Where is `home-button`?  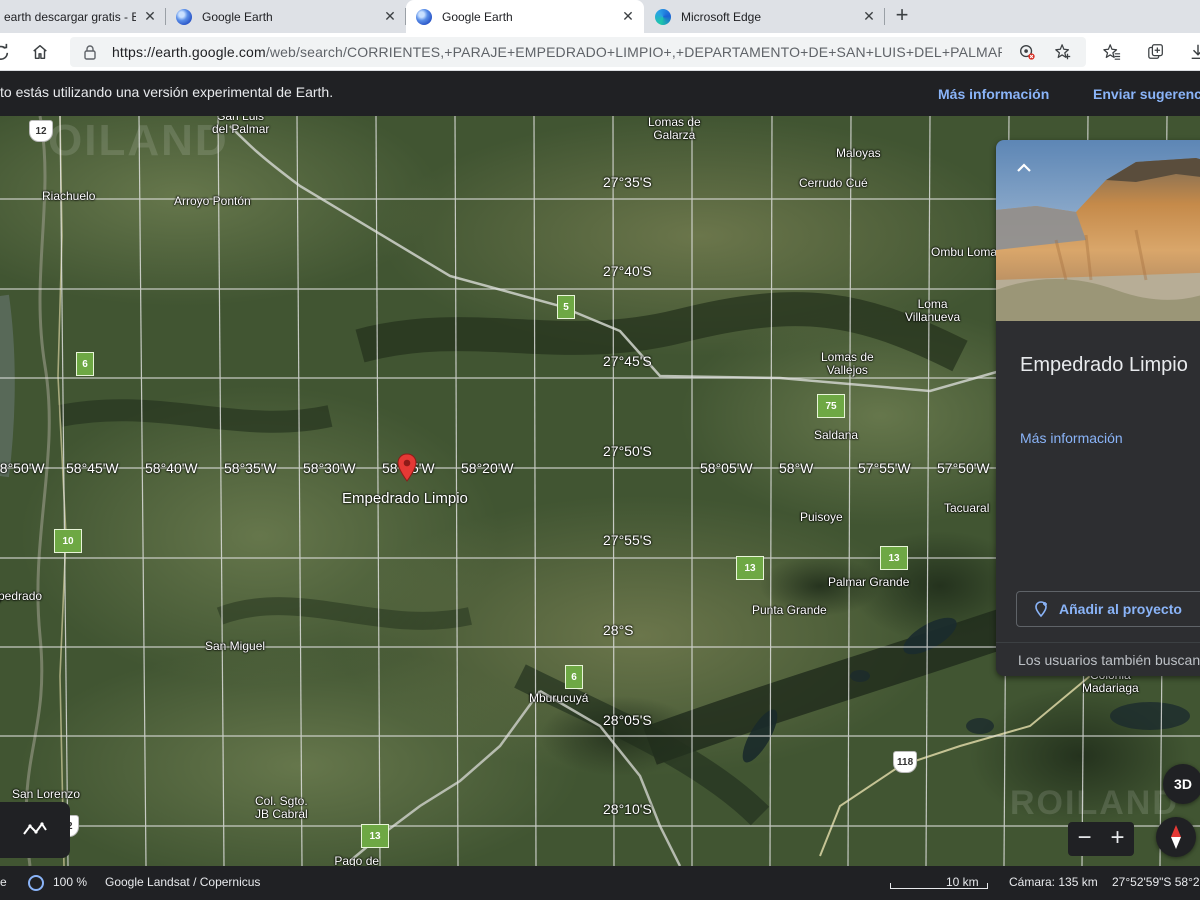 home-button is located at coordinates (40, 52).